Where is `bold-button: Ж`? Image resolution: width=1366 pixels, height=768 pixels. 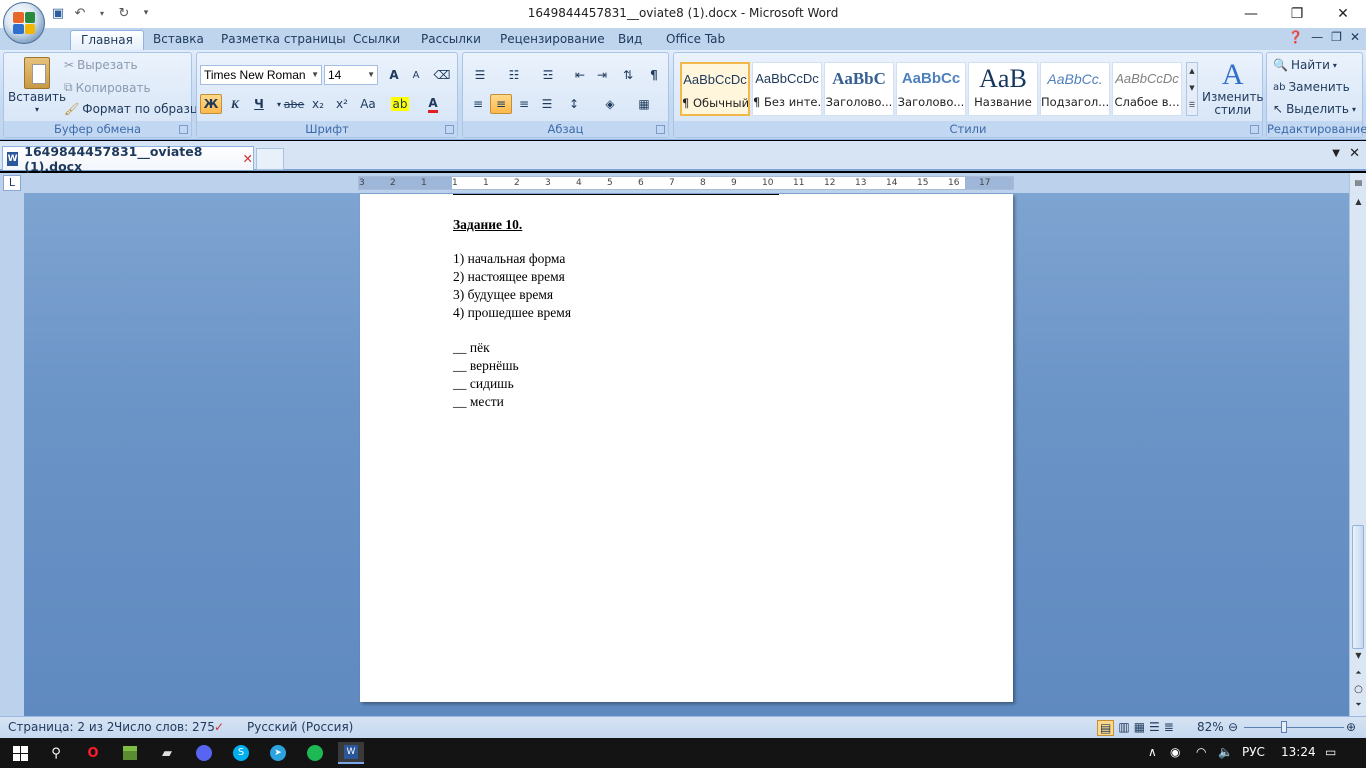 bold-button: Ж is located at coordinates (211, 104).